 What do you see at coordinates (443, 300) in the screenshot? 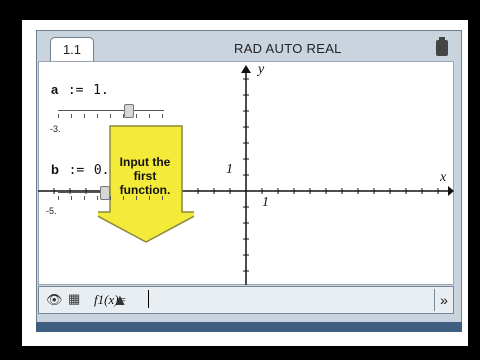
I see `expand-entry-icon: »` at bounding box center [443, 300].